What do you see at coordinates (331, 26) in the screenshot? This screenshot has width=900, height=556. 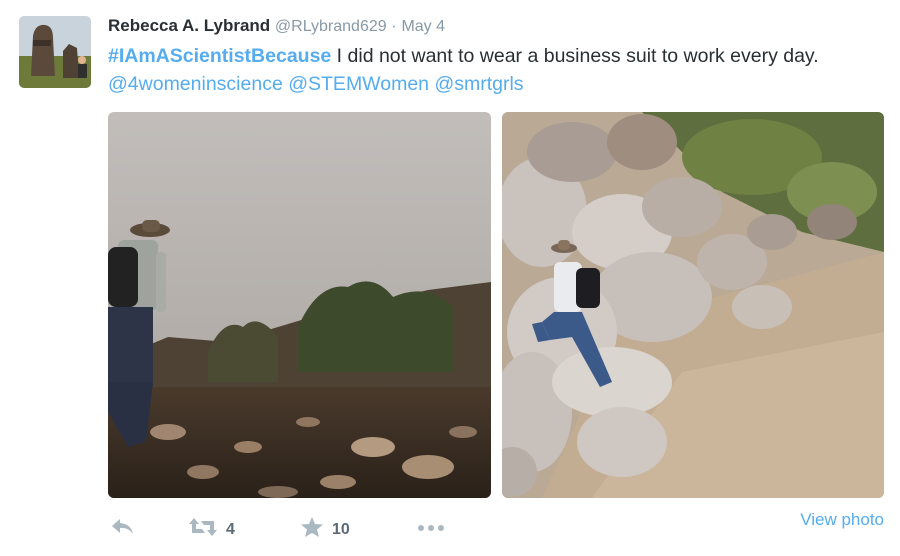 I see `author-handle: @RLybrand629` at bounding box center [331, 26].